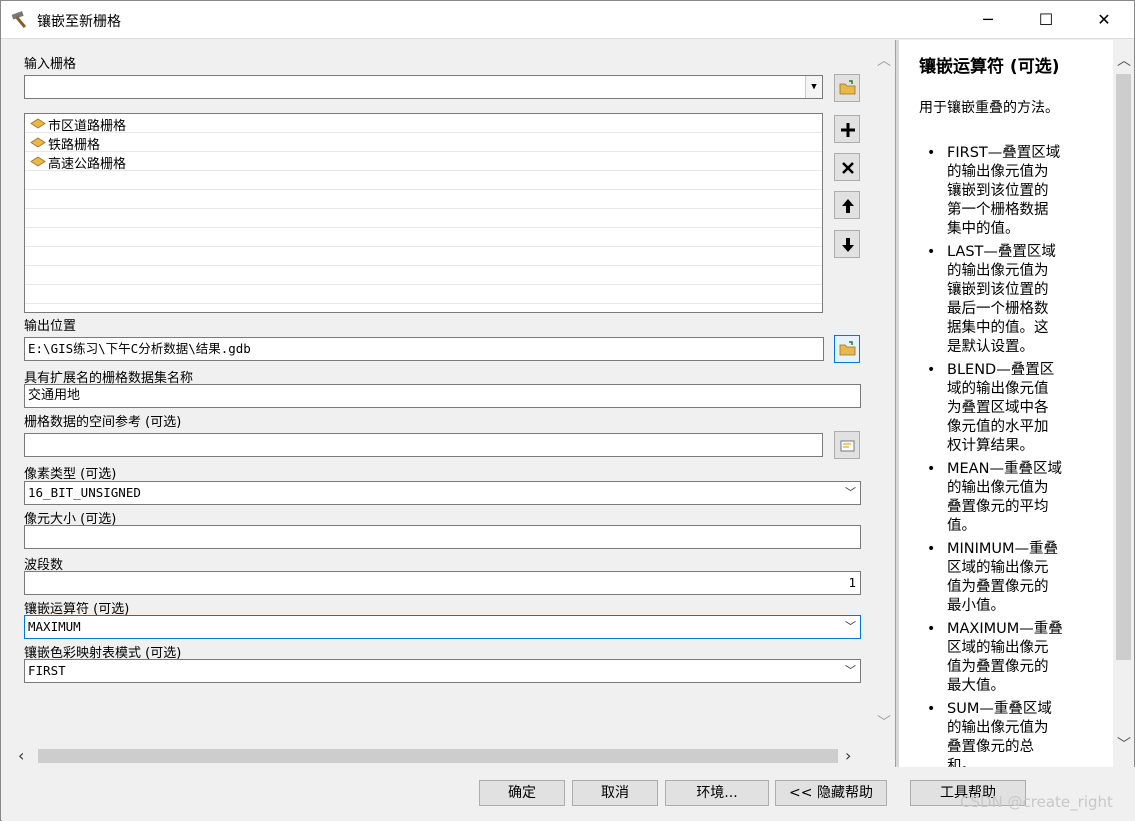  What do you see at coordinates (21, 755) in the screenshot?
I see `scroll-left-icon: ‹` at bounding box center [21, 755].